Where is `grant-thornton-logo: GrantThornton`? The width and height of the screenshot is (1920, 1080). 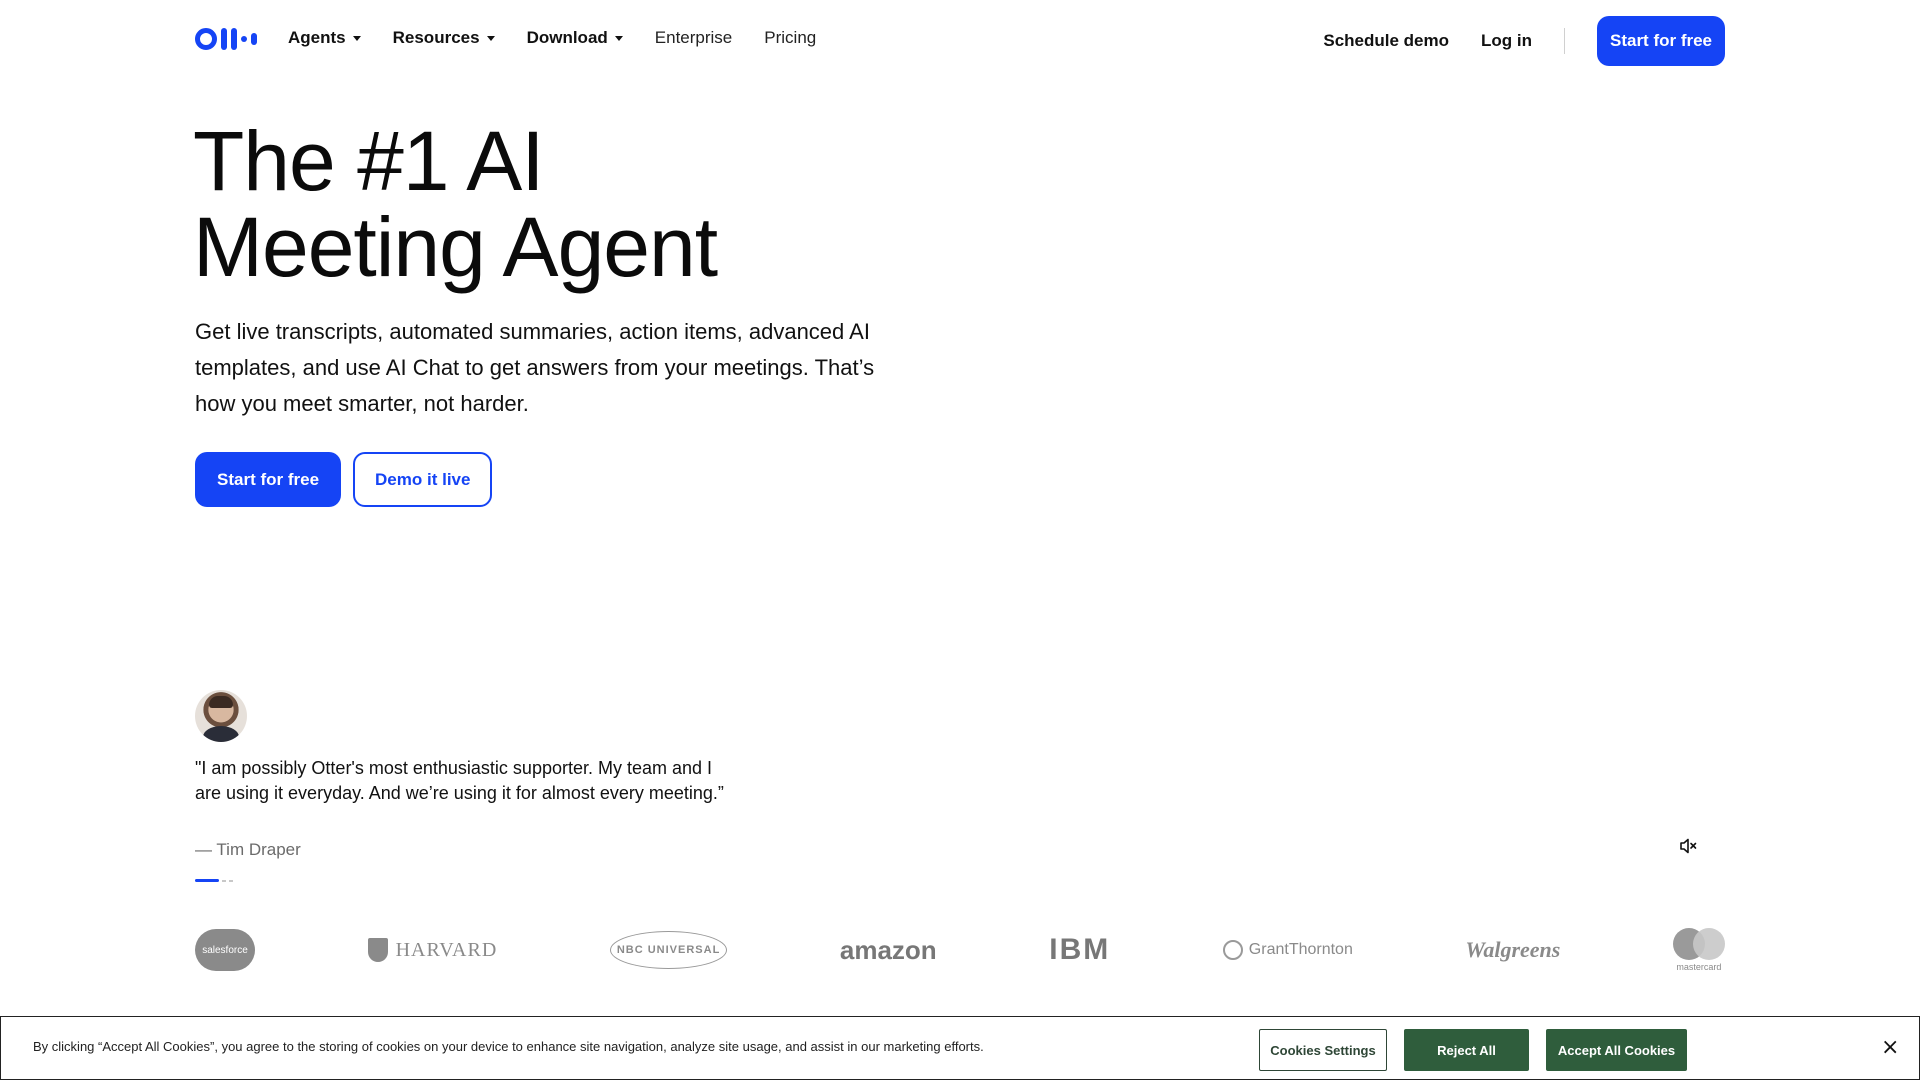 grant-thornton-logo: GrantThornton is located at coordinates (1287, 950).